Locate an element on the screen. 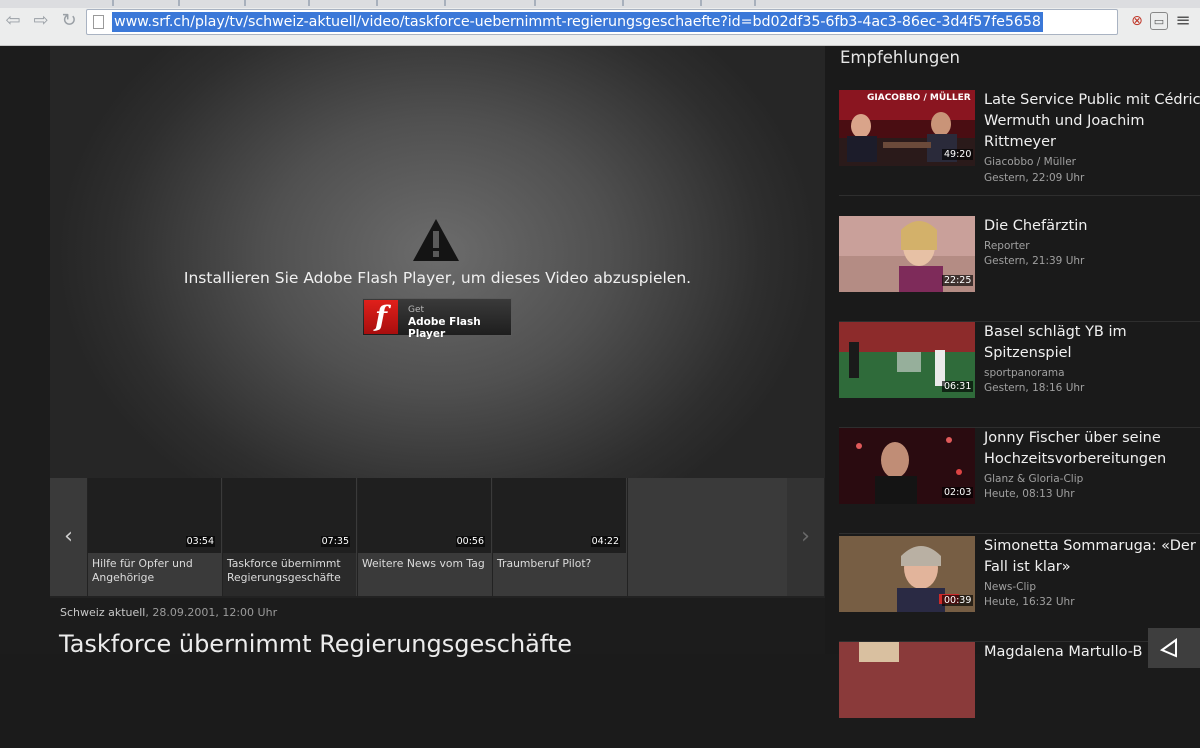 The height and width of the screenshot is (748, 1200). recommendation-show: News-Clip is located at coordinates (1010, 587).